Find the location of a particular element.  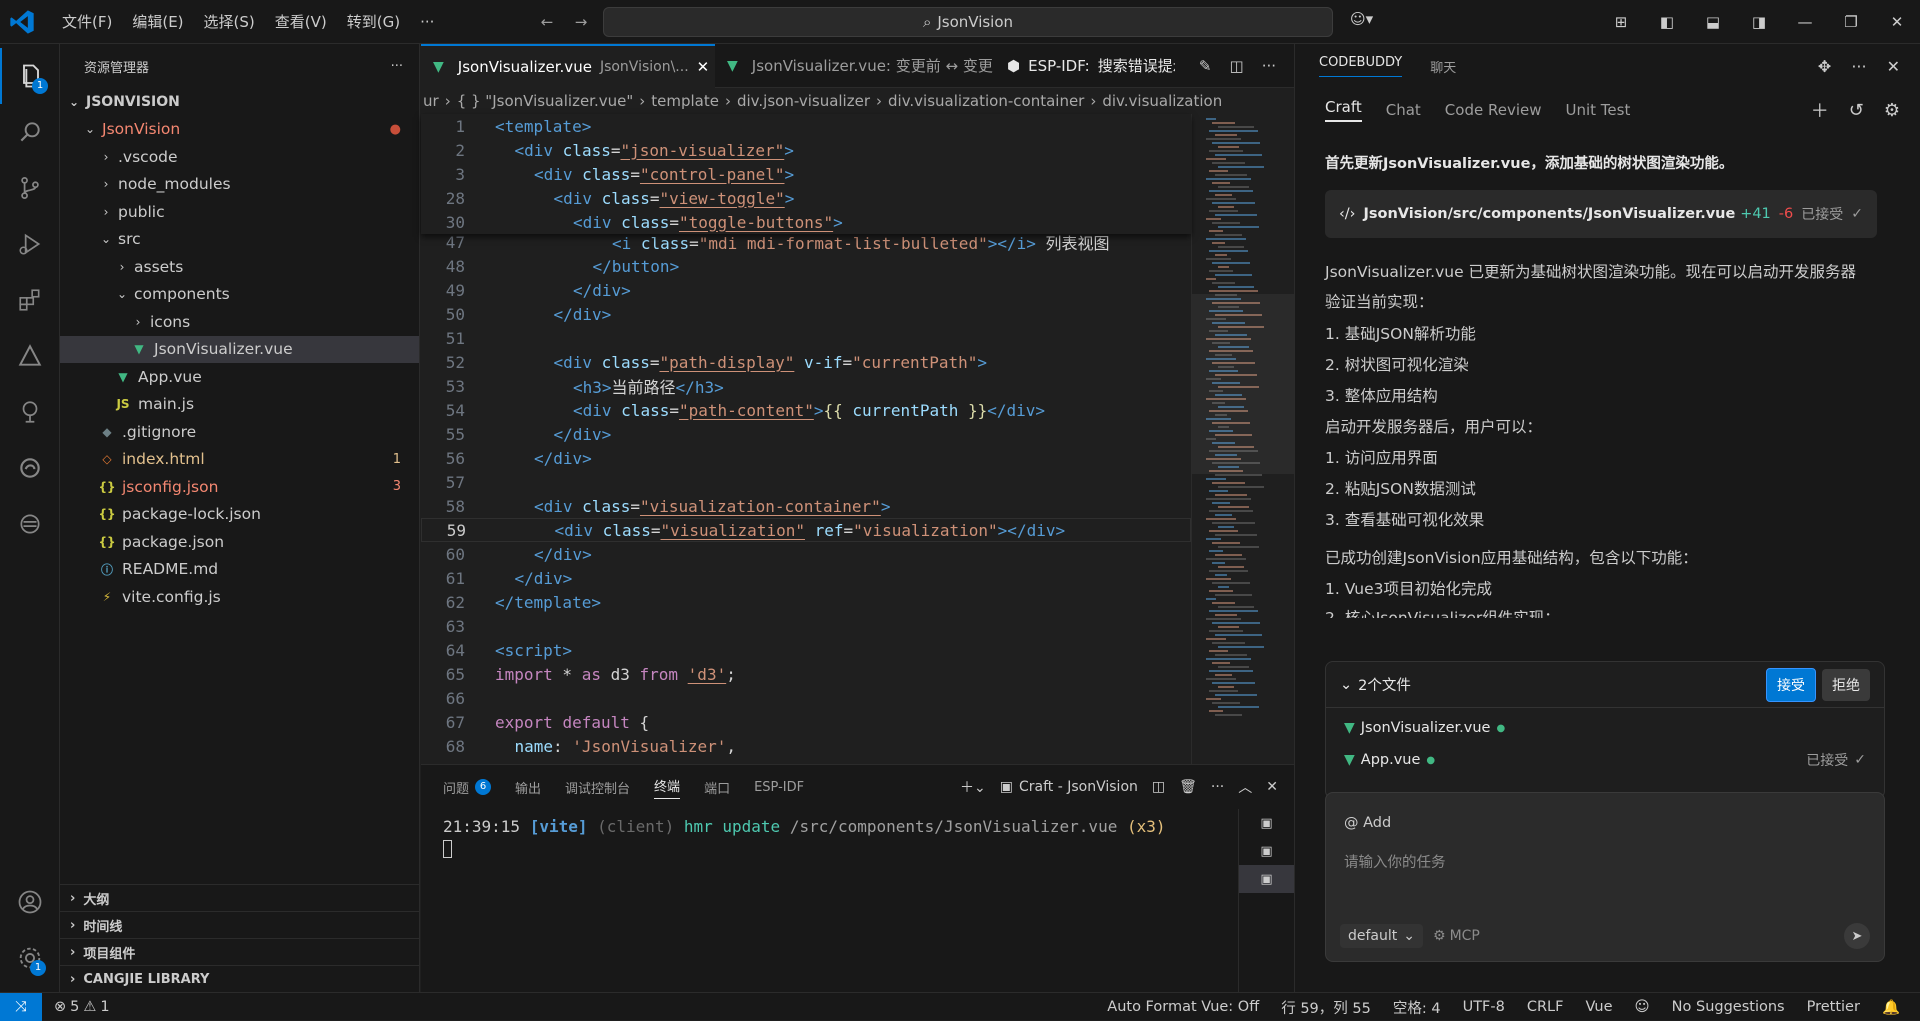

code-line: 50 </div> is located at coordinates (806, 314).